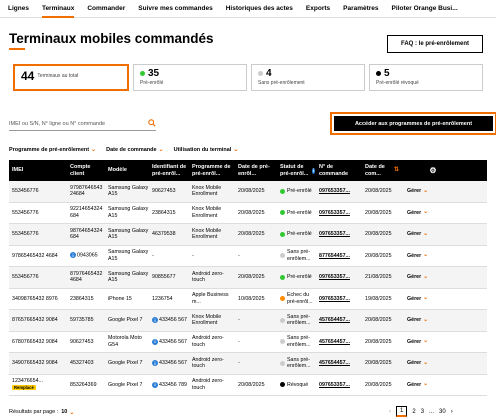 This screenshot has height=419, width=496. Describe the element at coordinates (128, 212) in the screenshot. I see `cell-modele: Samsung Galaxy A15` at that location.